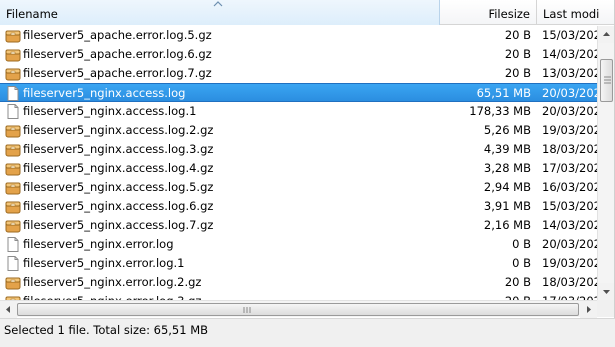 This screenshot has height=347, width=615. I want to click on file-name: fileserver5_nginx.error.log, so click(98, 244).